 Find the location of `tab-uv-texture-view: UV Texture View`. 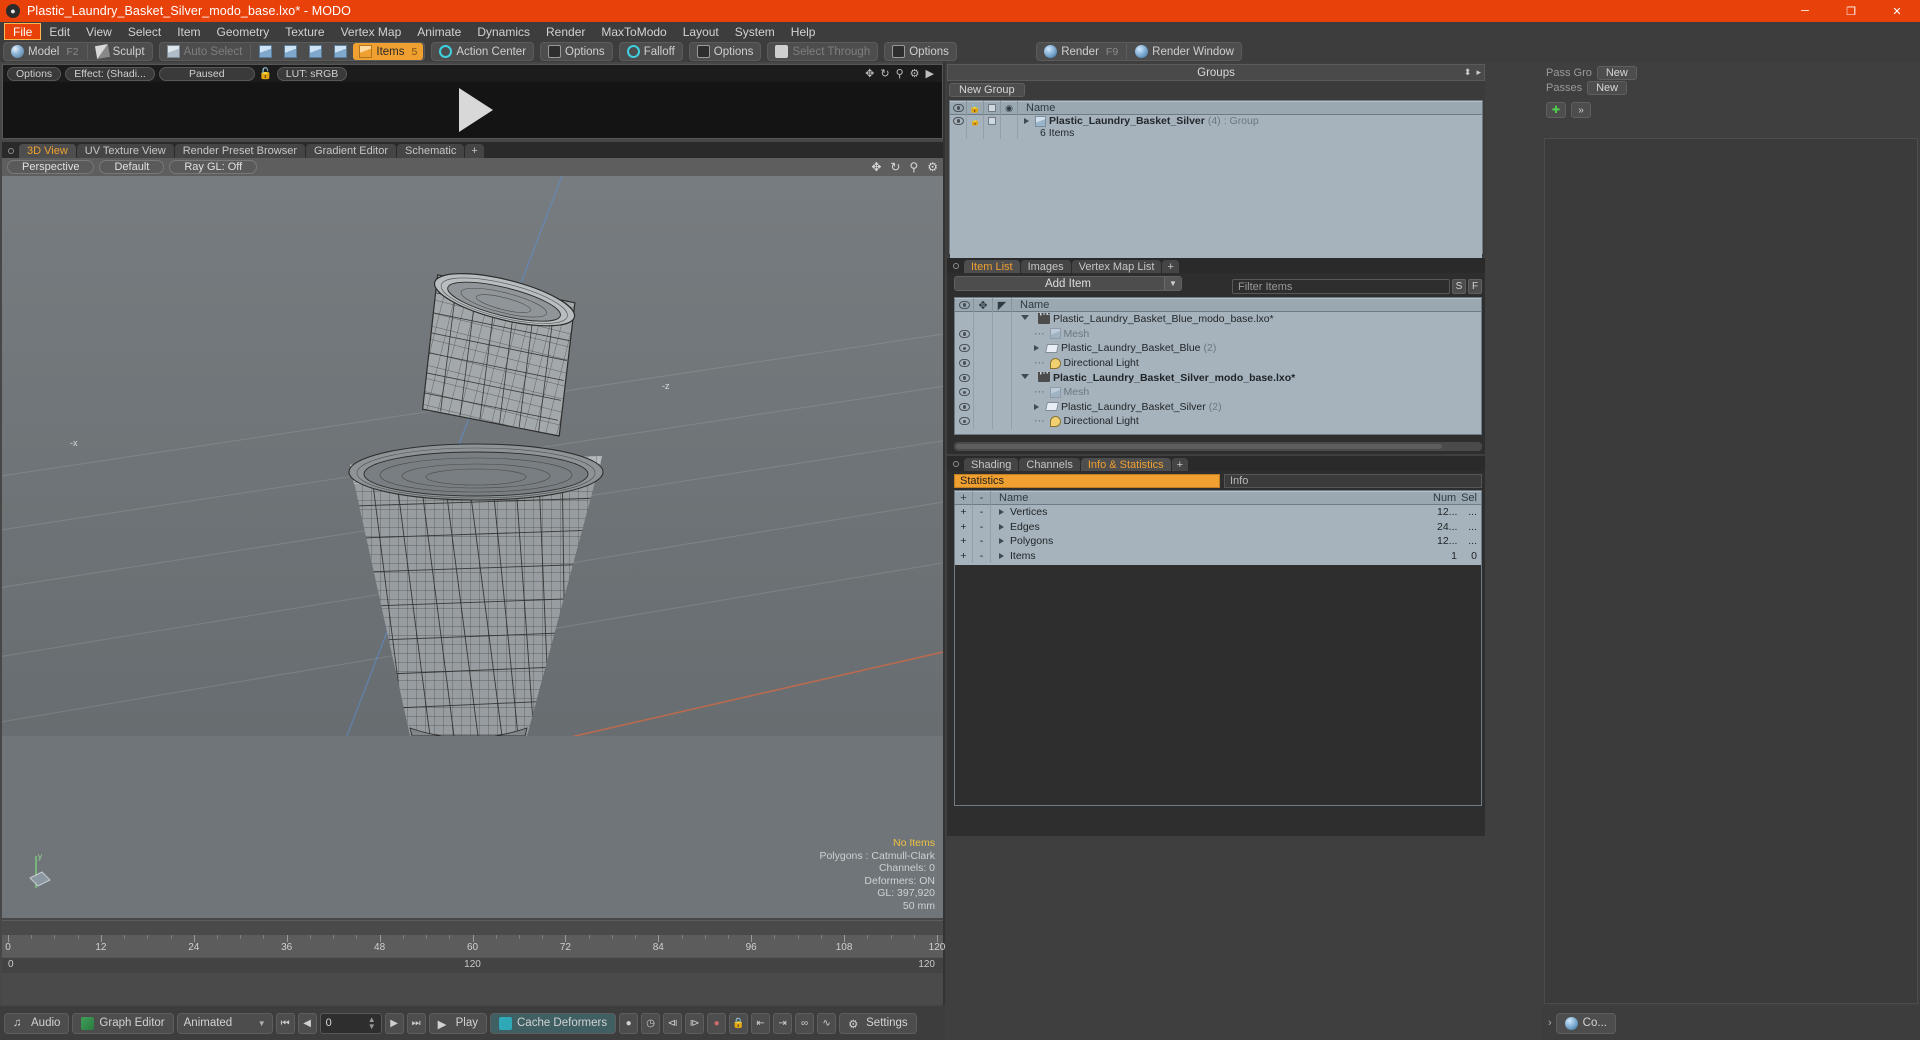

tab-uv-texture-view: UV Texture View is located at coordinates (125, 151).